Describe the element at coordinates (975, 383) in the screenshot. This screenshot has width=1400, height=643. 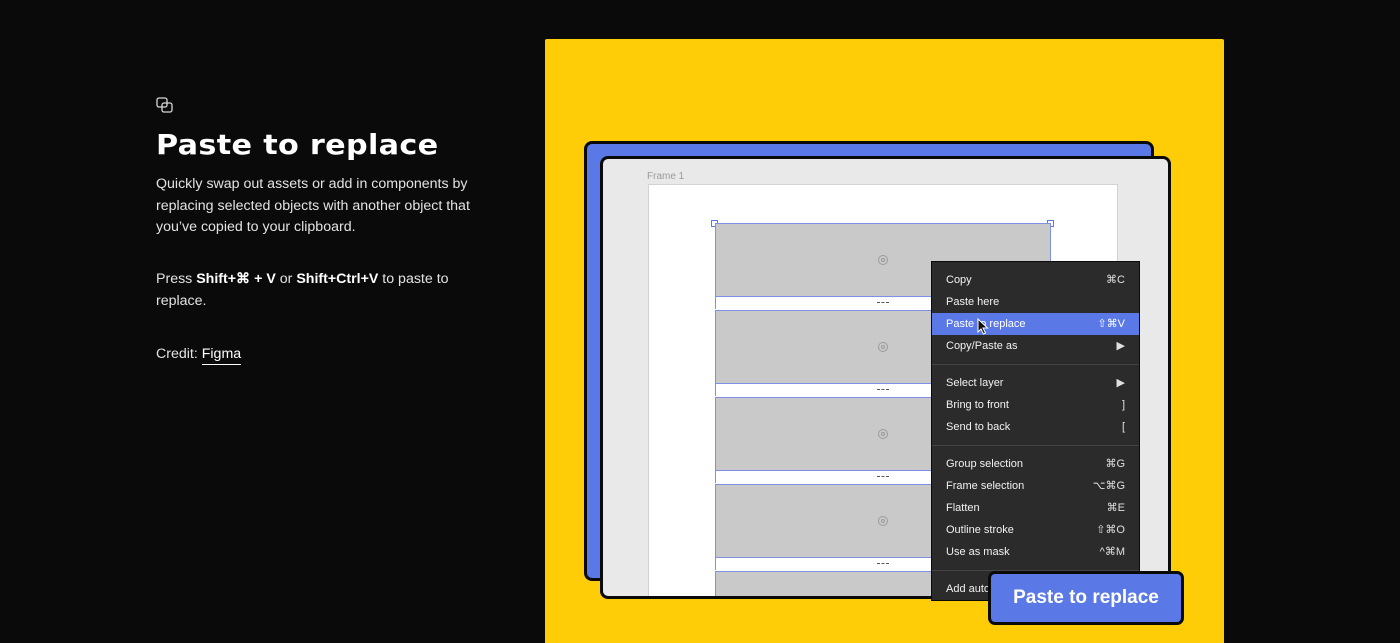
I see `menu-label: Select layer` at that location.